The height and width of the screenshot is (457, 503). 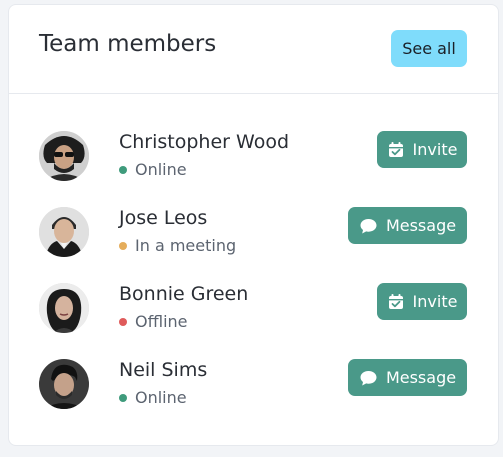 What do you see at coordinates (253, 313) in the screenshot?
I see `member-row: Bonnie Green Offline Invite` at bounding box center [253, 313].